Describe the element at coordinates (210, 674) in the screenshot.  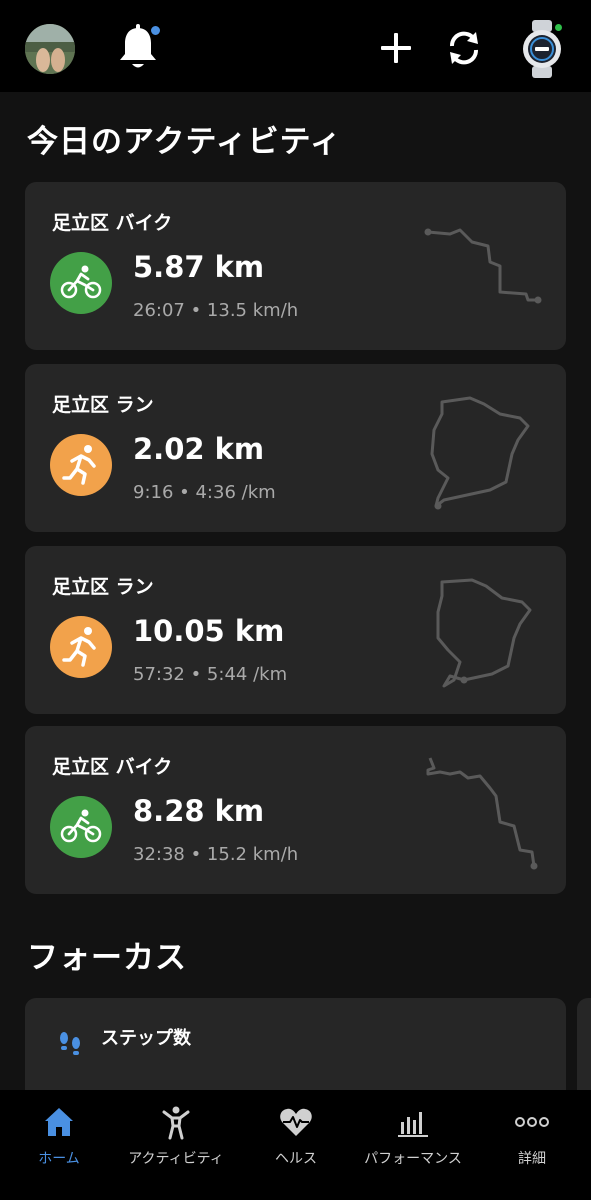
I see `activity-stats: 57:32 • 5:44 /km` at that location.